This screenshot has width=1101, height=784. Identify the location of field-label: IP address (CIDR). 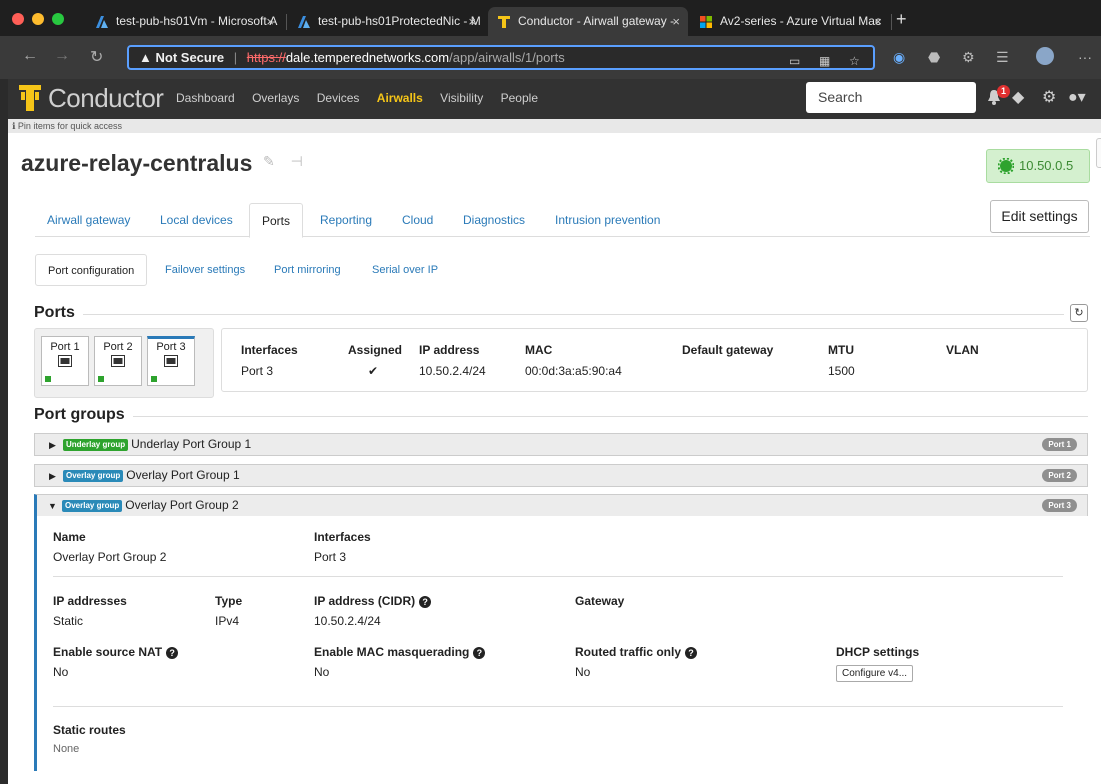
(365, 601).